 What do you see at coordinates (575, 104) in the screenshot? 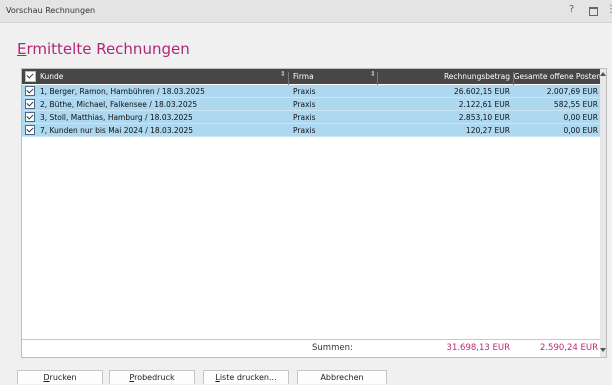
I see `cell-offene-posten: 582,55 EUR` at bounding box center [575, 104].